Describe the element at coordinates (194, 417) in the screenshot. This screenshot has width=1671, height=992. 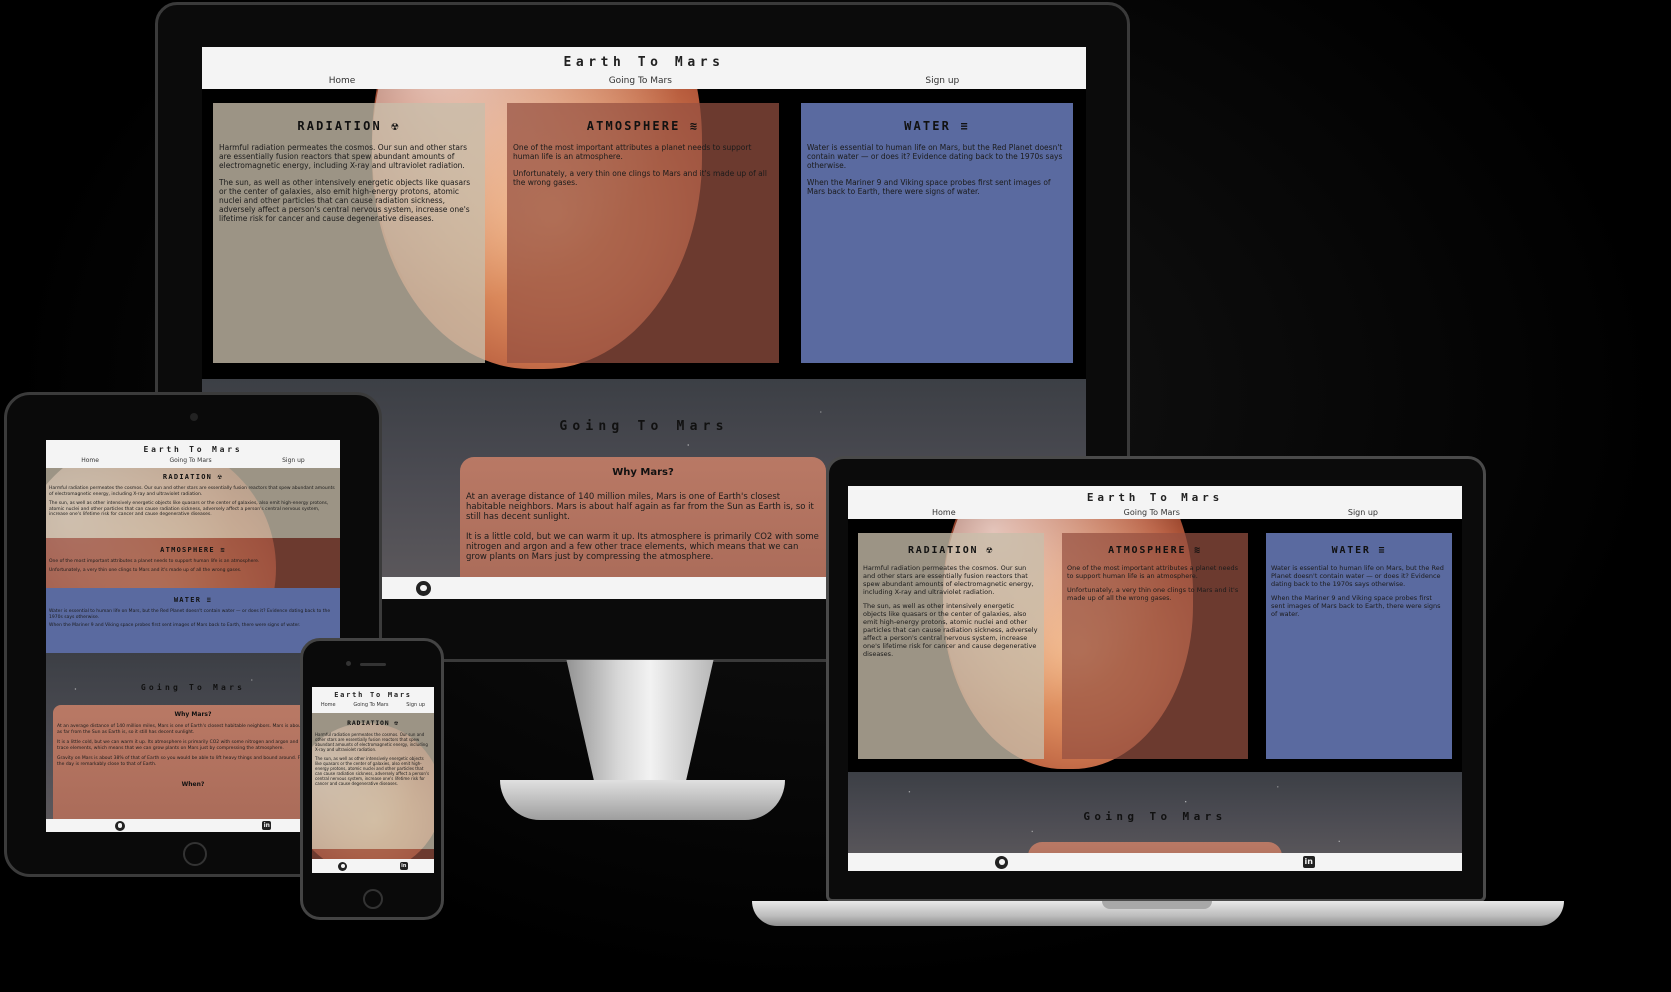
I see `tablet-camera` at that location.